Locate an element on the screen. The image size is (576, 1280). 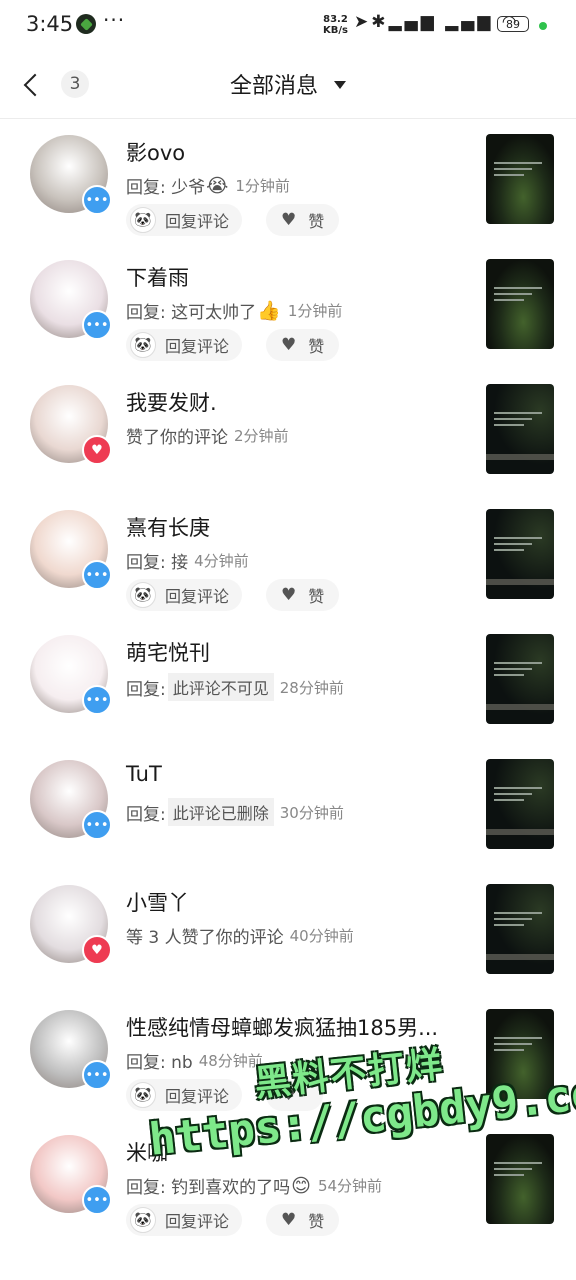
battery-icon: 89 is located at coordinates (513, 24).